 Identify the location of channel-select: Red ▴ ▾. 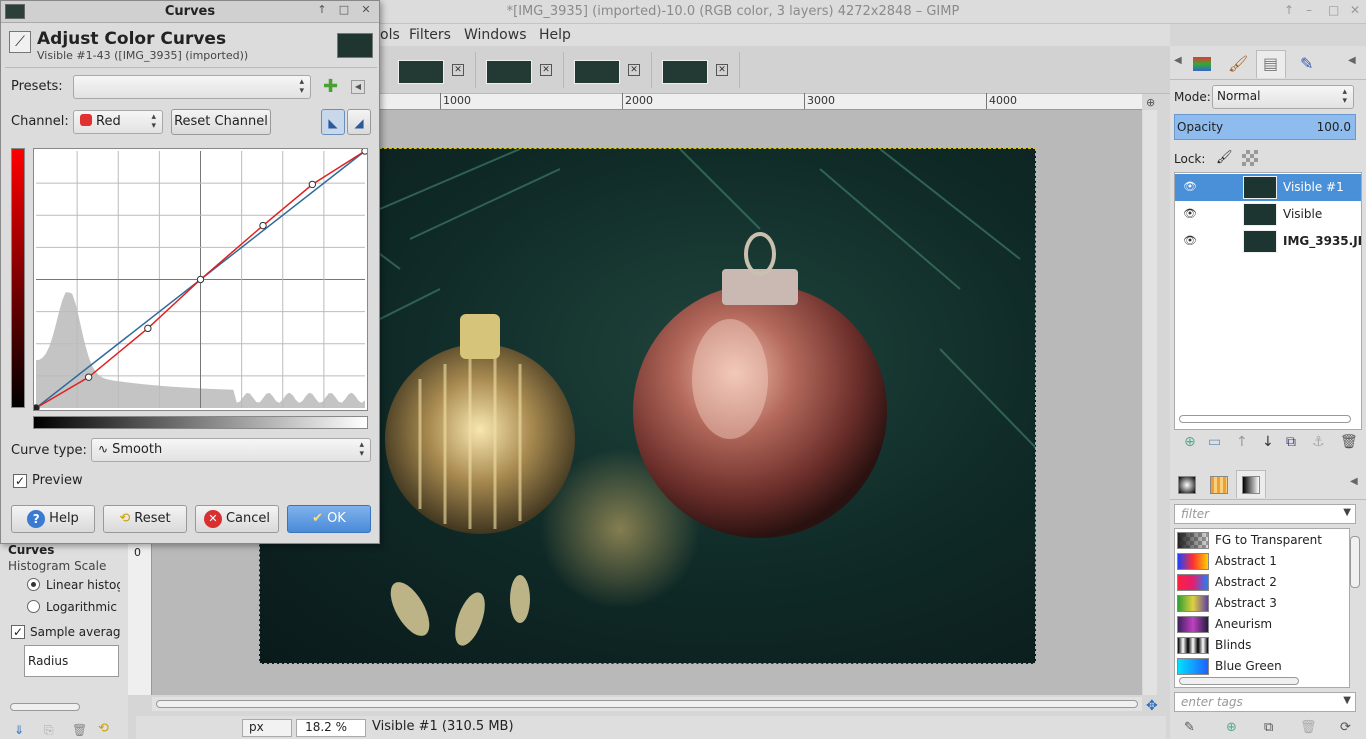
(118, 122).